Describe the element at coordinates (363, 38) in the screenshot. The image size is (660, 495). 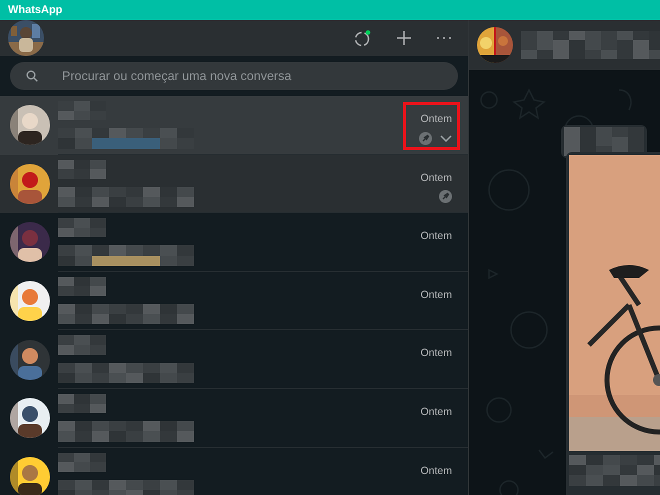
I see `status-icon` at that location.